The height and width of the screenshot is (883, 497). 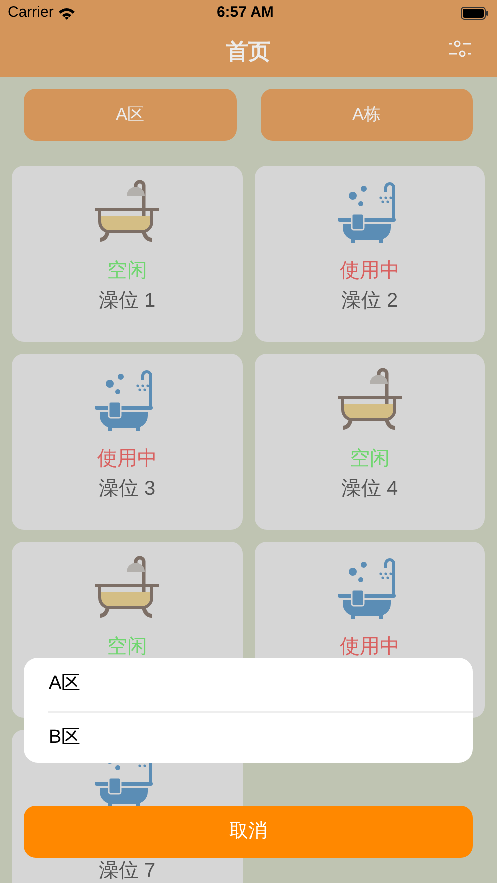 I want to click on action-sheet-option: B区, so click(x=260, y=737).